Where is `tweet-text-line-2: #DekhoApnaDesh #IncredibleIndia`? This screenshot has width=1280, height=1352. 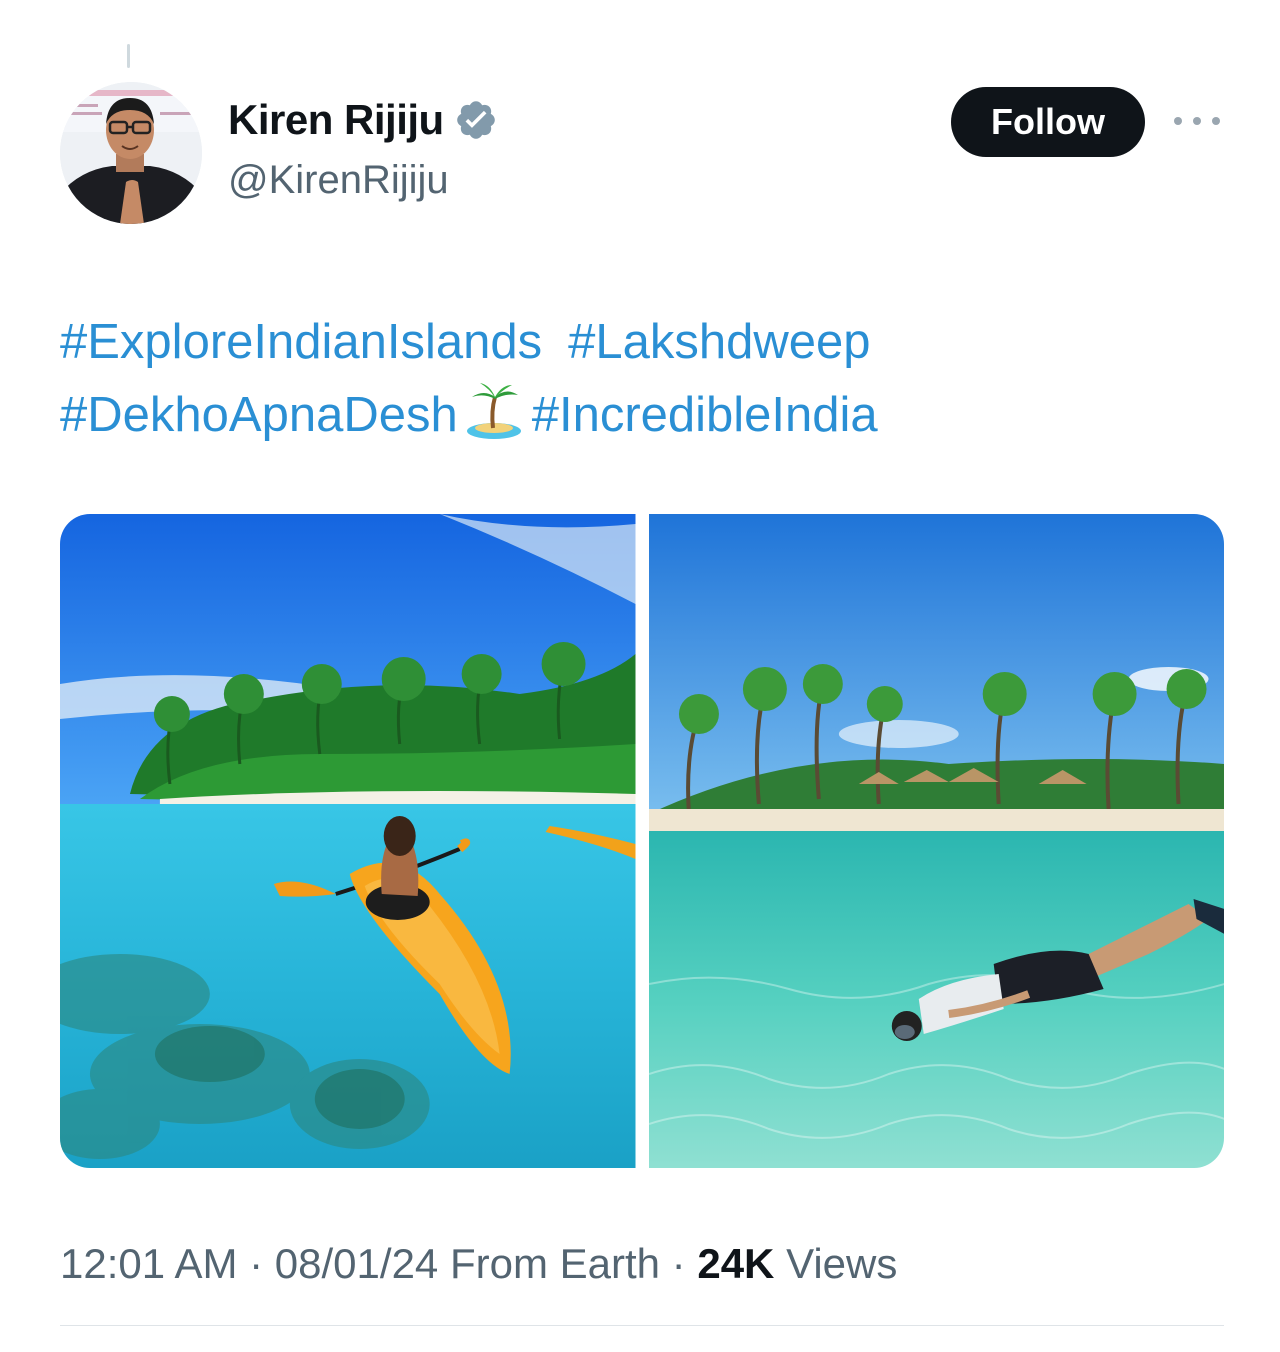
tweet-text-line-2: #DekhoApnaDesh #IncredibleIndia is located at coordinates (645, 415).